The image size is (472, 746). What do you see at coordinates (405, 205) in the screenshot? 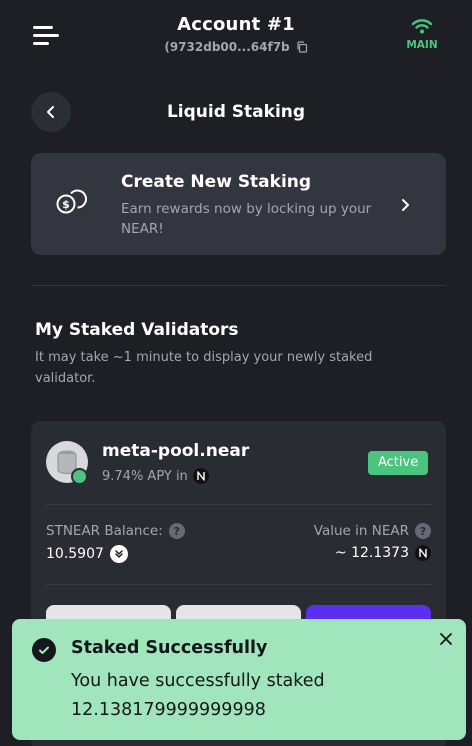
I see `chevron-right-icon` at bounding box center [405, 205].